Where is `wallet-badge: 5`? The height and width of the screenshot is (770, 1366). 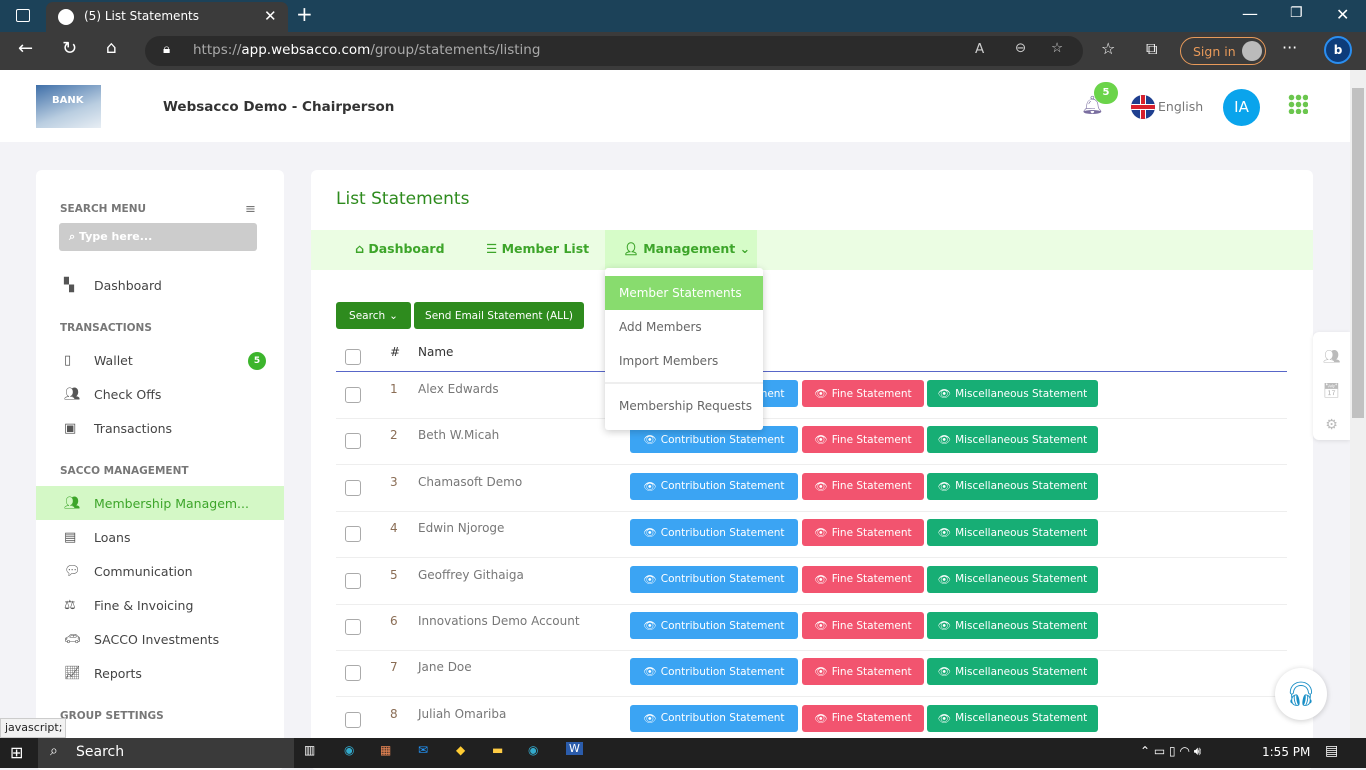 wallet-badge: 5 is located at coordinates (257, 361).